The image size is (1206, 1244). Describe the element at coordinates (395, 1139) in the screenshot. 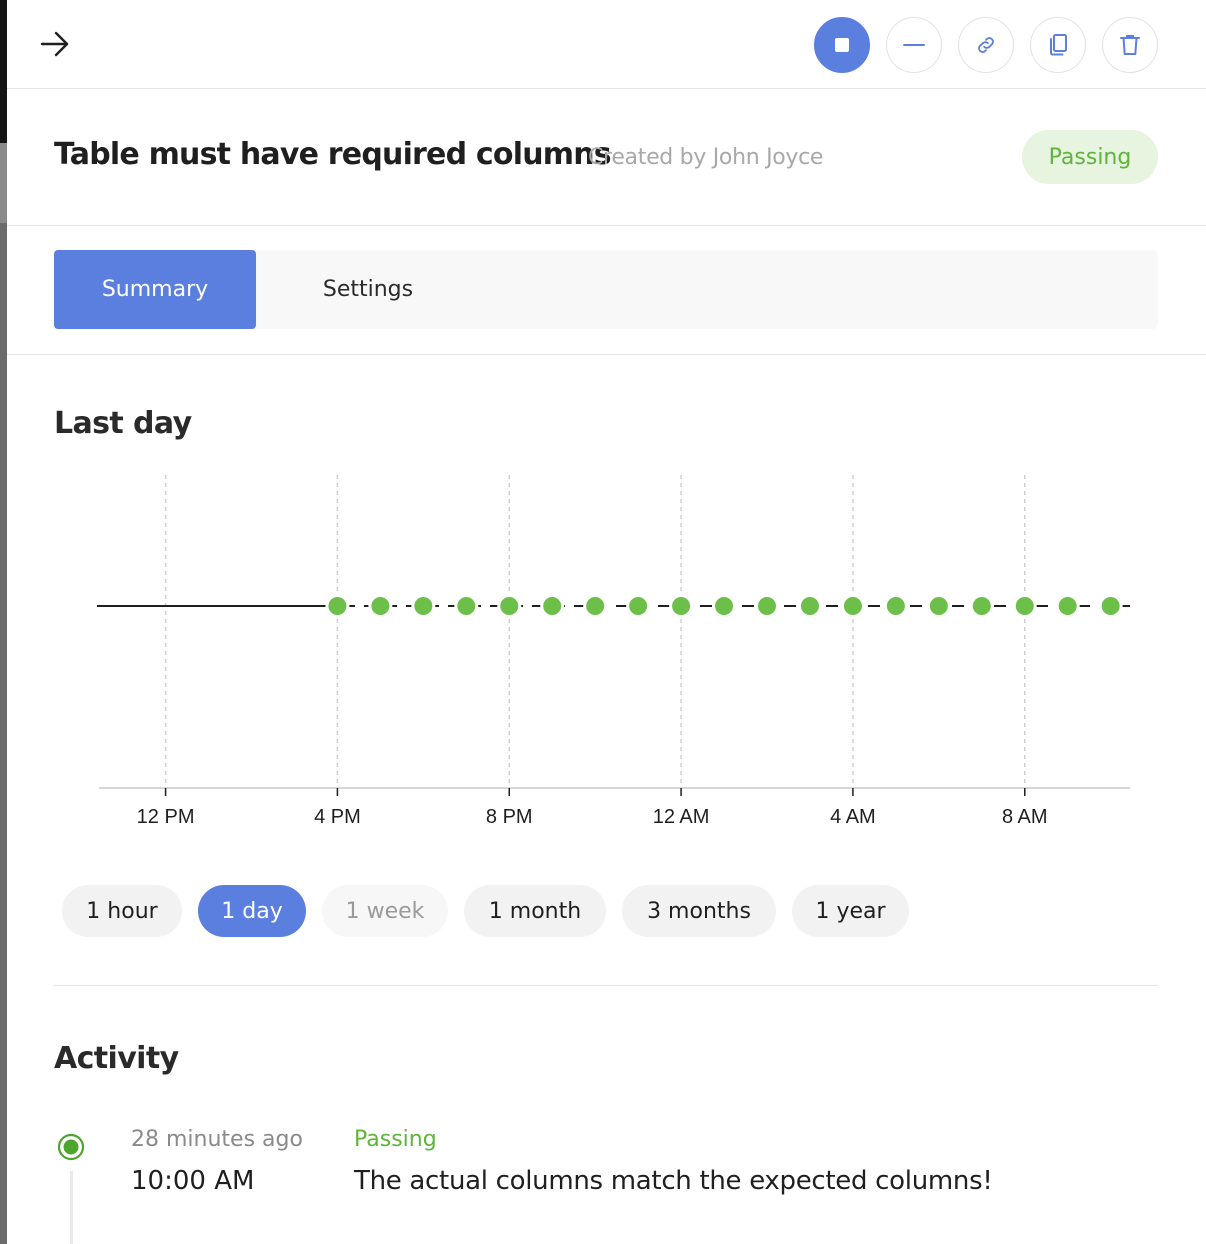

I see `activity-status: Passing` at that location.